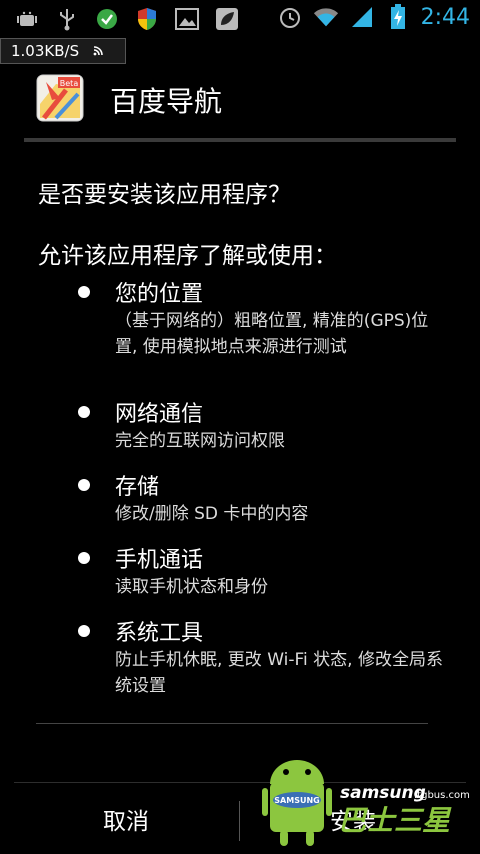 This screenshot has width=480, height=854. What do you see at coordinates (187, 19) in the screenshot?
I see `image-icon` at bounding box center [187, 19].